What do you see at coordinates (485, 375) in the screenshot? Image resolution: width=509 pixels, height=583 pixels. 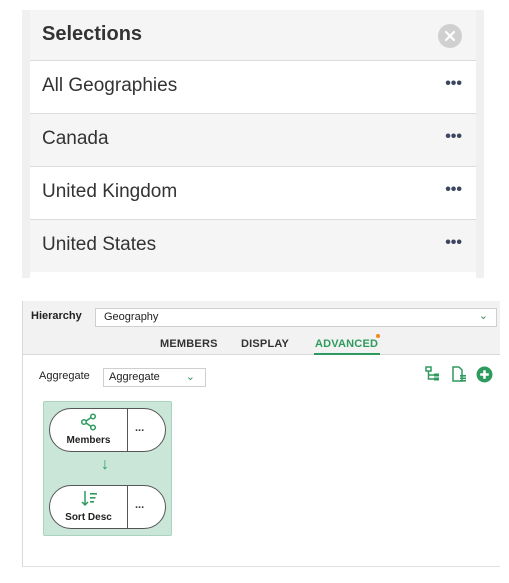 I see `add-circle-icon` at bounding box center [485, 375].